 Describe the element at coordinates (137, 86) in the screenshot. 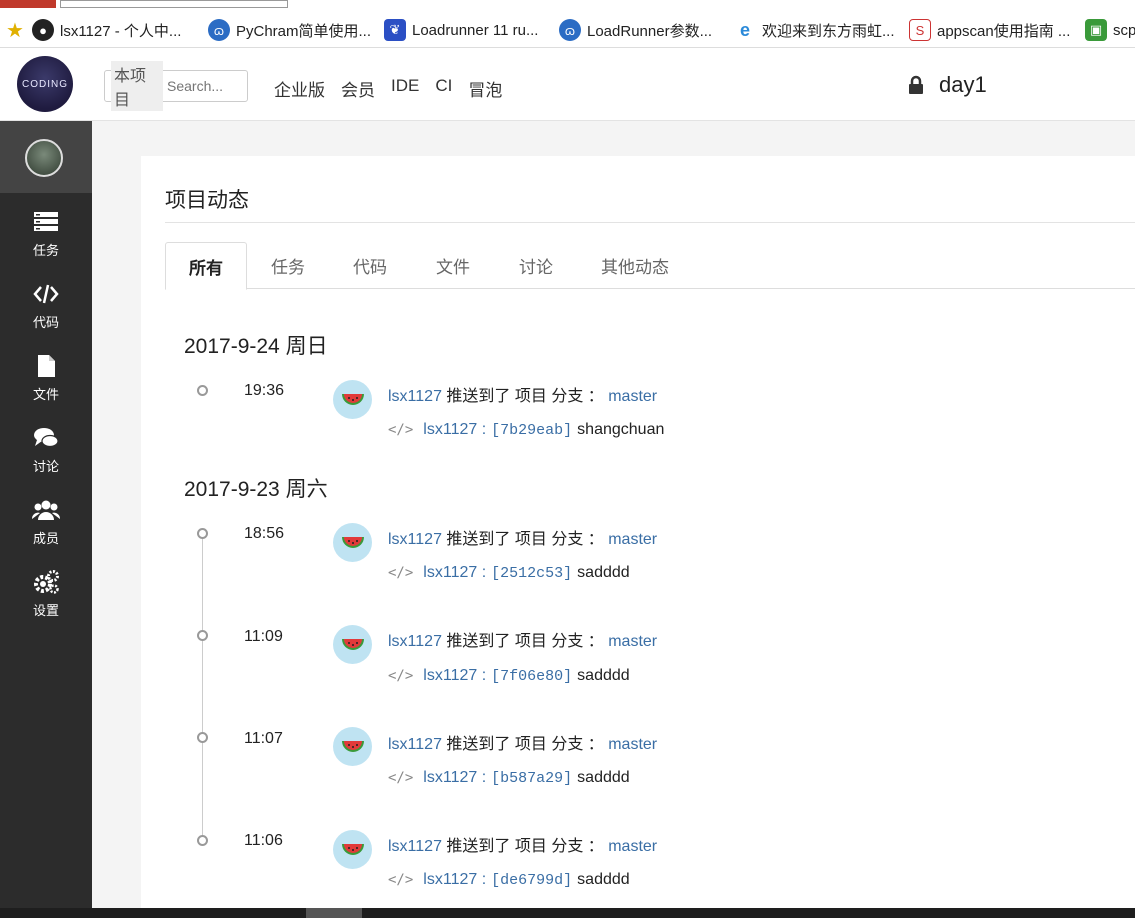

I see `search-scope: 本项目` at that location.